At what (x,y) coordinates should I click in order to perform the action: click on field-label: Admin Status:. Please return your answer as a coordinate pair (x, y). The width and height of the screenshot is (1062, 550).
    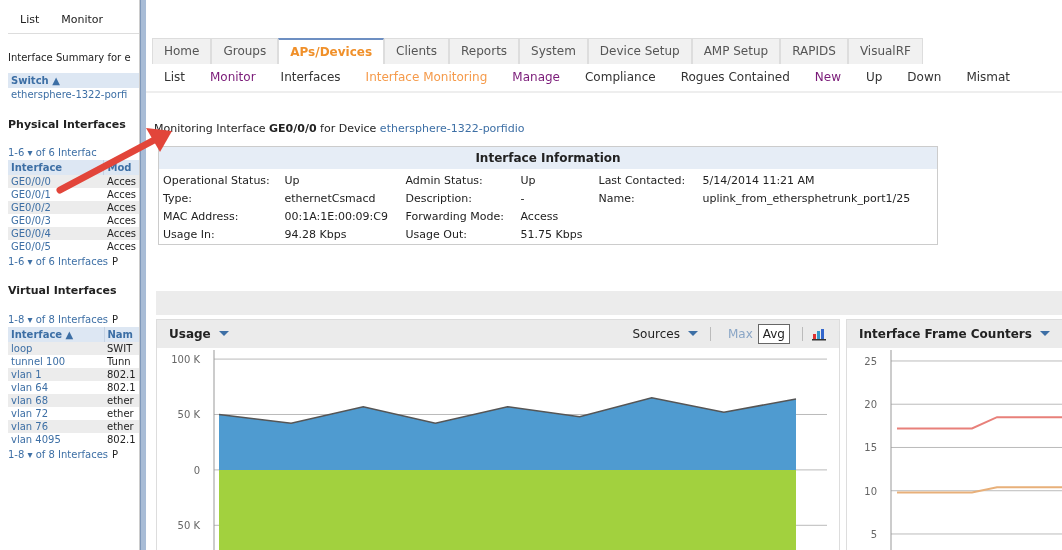
    Looking at the image, I should click on (459, 179).